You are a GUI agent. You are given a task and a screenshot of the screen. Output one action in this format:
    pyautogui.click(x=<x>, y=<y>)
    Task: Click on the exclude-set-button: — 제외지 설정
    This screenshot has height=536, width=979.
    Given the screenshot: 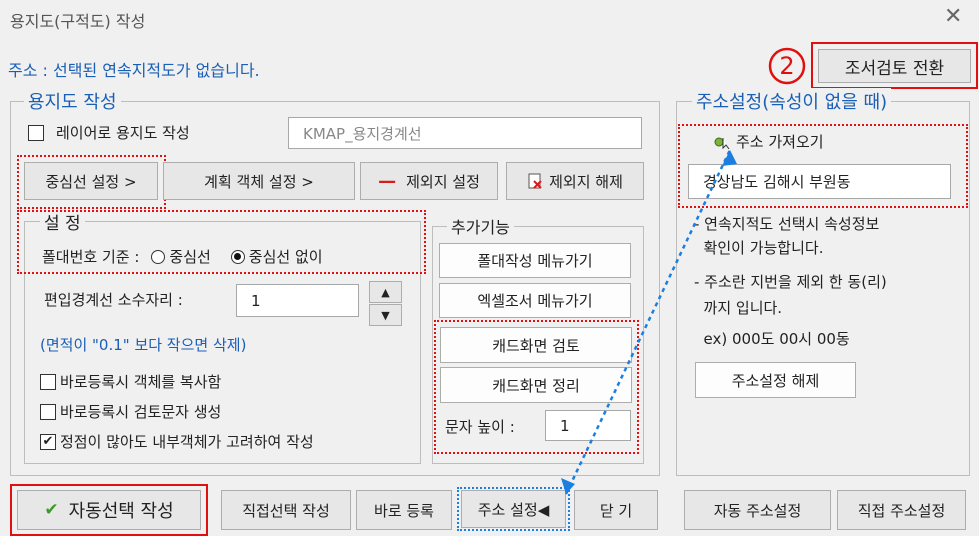 What is the action you would take?
    pyautogui.click(x=429, y=181)
    